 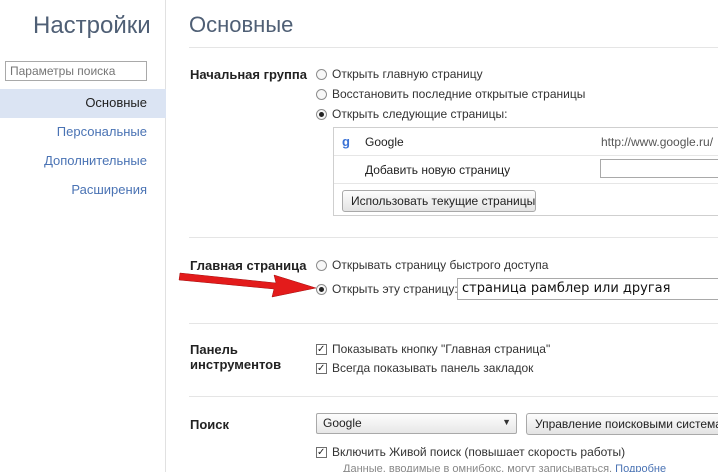 What do you see at coordinates (210, 424) in the screenshot?
I see `search-section-label: Поиск` at bounding box center [210, 424].